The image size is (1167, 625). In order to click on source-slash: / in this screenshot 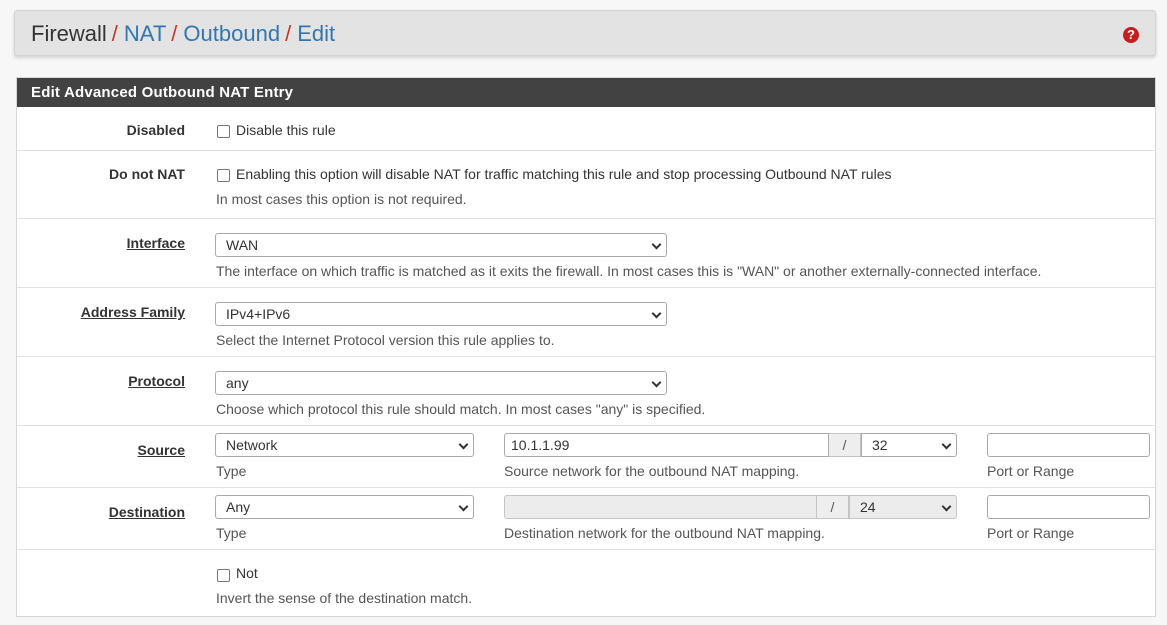, I will do `click(845, 445)`.